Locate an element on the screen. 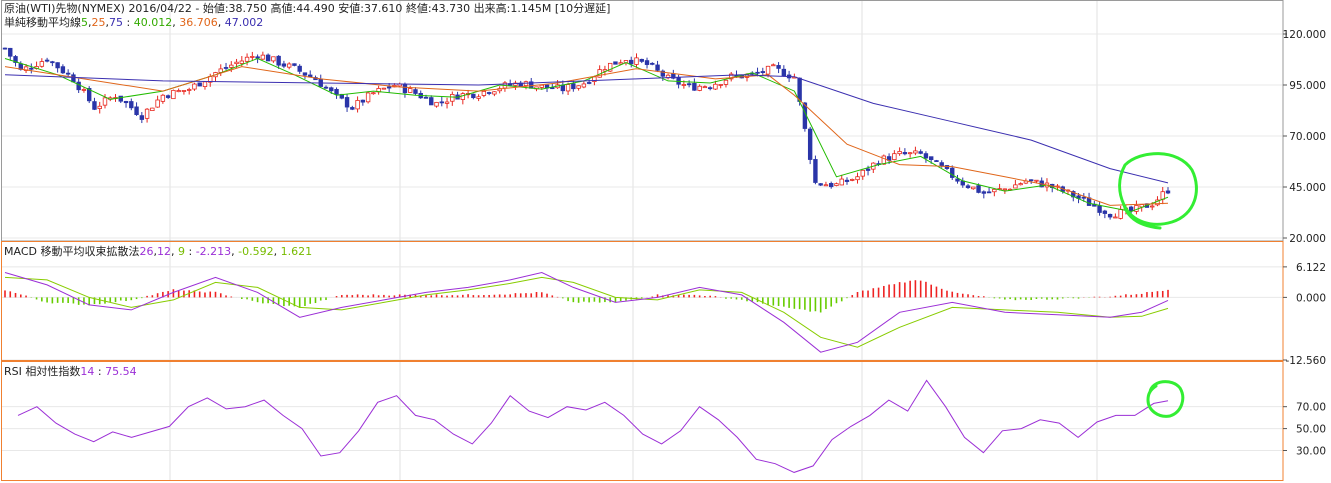  macd-tick-label-2: -12.560 is located at coordinates (1305, 361).